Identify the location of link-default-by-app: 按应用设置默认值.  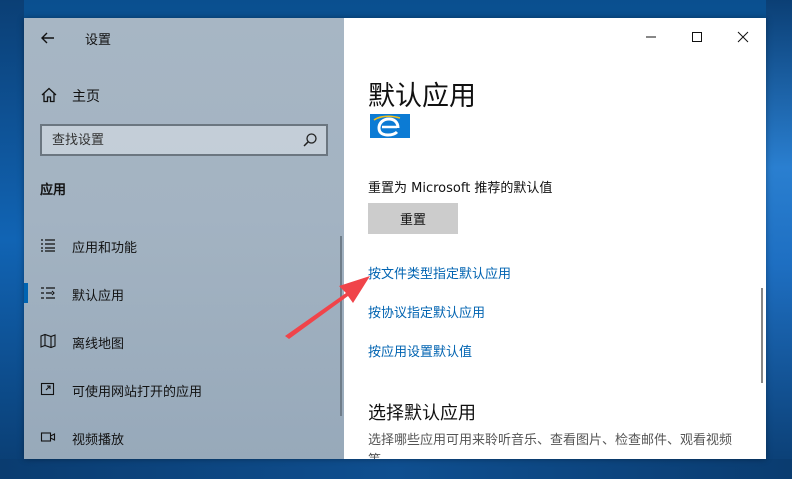
(420, 350).